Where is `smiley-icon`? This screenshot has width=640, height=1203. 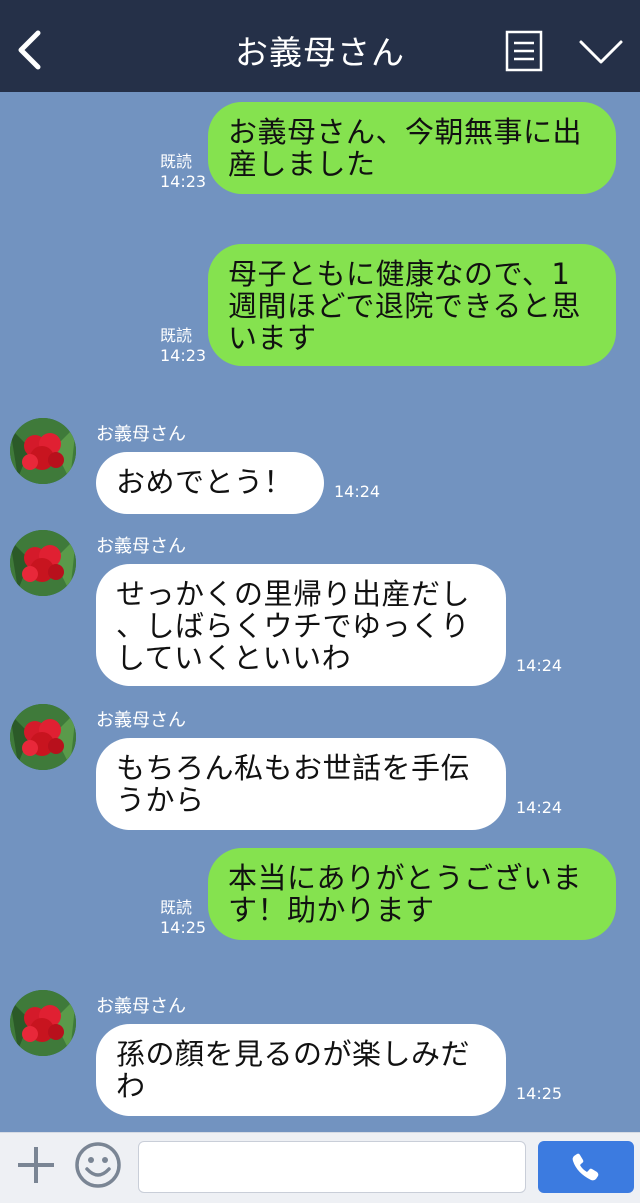
smiley-icon is located at coordinates (98, 1165).